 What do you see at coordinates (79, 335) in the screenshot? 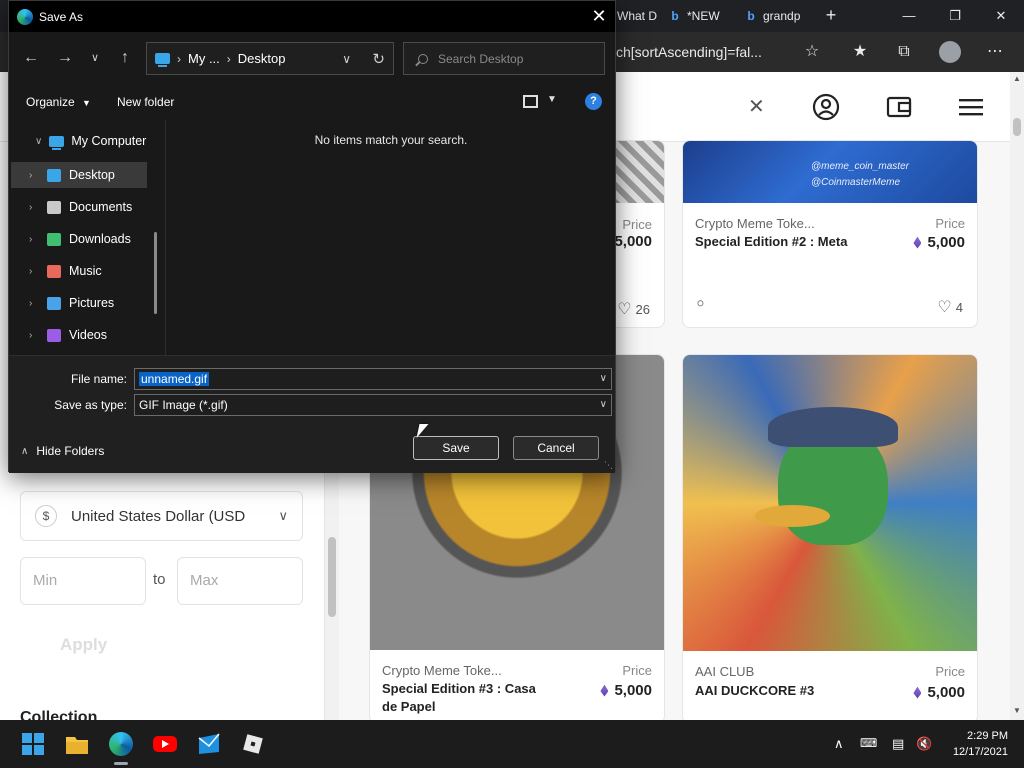
I see `nav-item-videos: › Videos` at bounding box center [79, 335].